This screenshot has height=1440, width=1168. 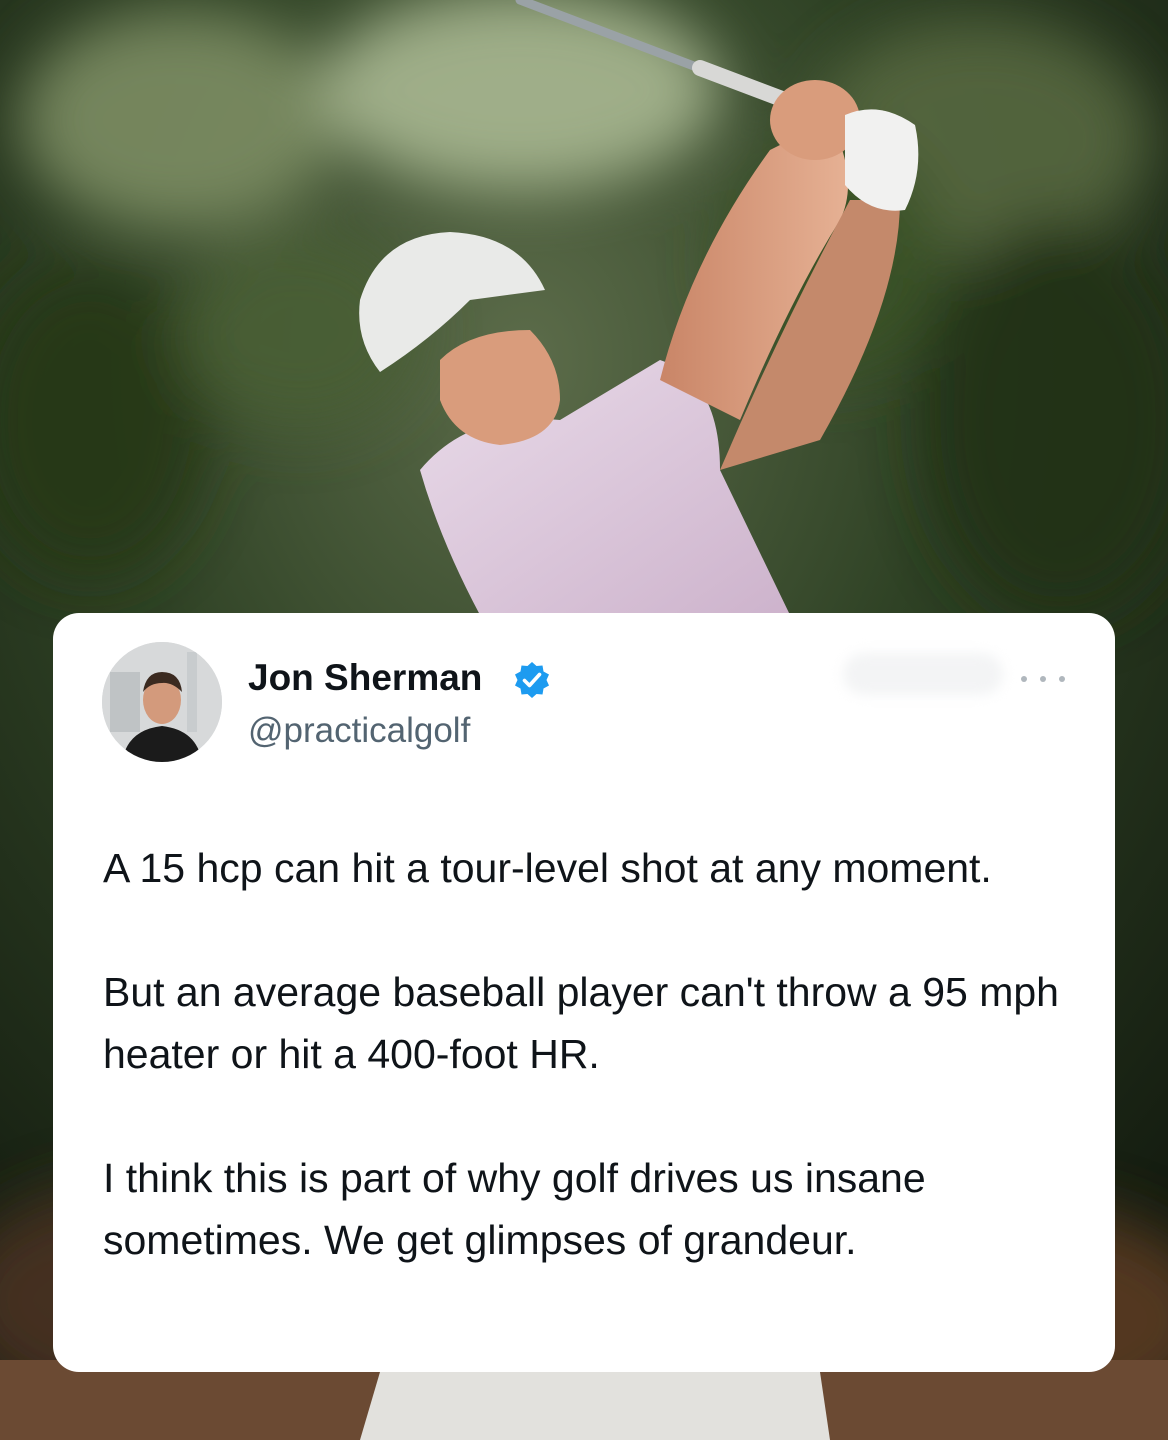 What do you see at coordinates (923, 674) in the screenshot?
I see `blurred-timestamp` at bounding box center [923, 674].